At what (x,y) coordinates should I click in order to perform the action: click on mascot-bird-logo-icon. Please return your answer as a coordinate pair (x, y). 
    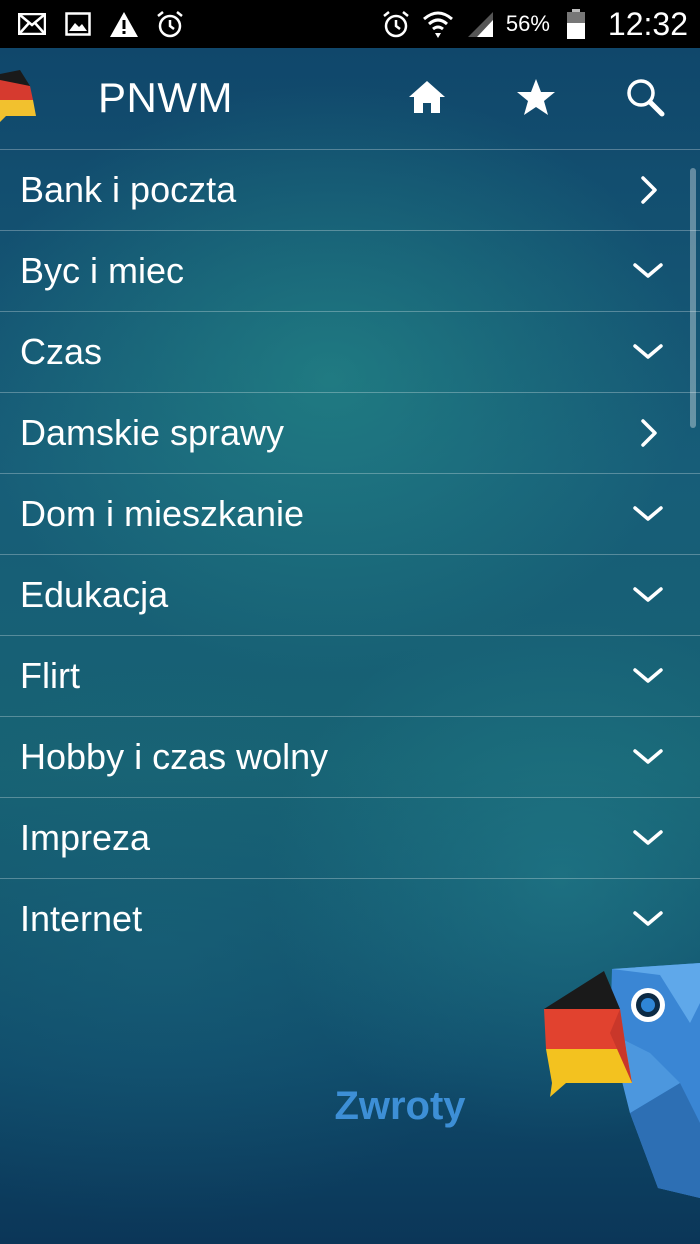
    Looking at the image, I should click on (622, 1080).